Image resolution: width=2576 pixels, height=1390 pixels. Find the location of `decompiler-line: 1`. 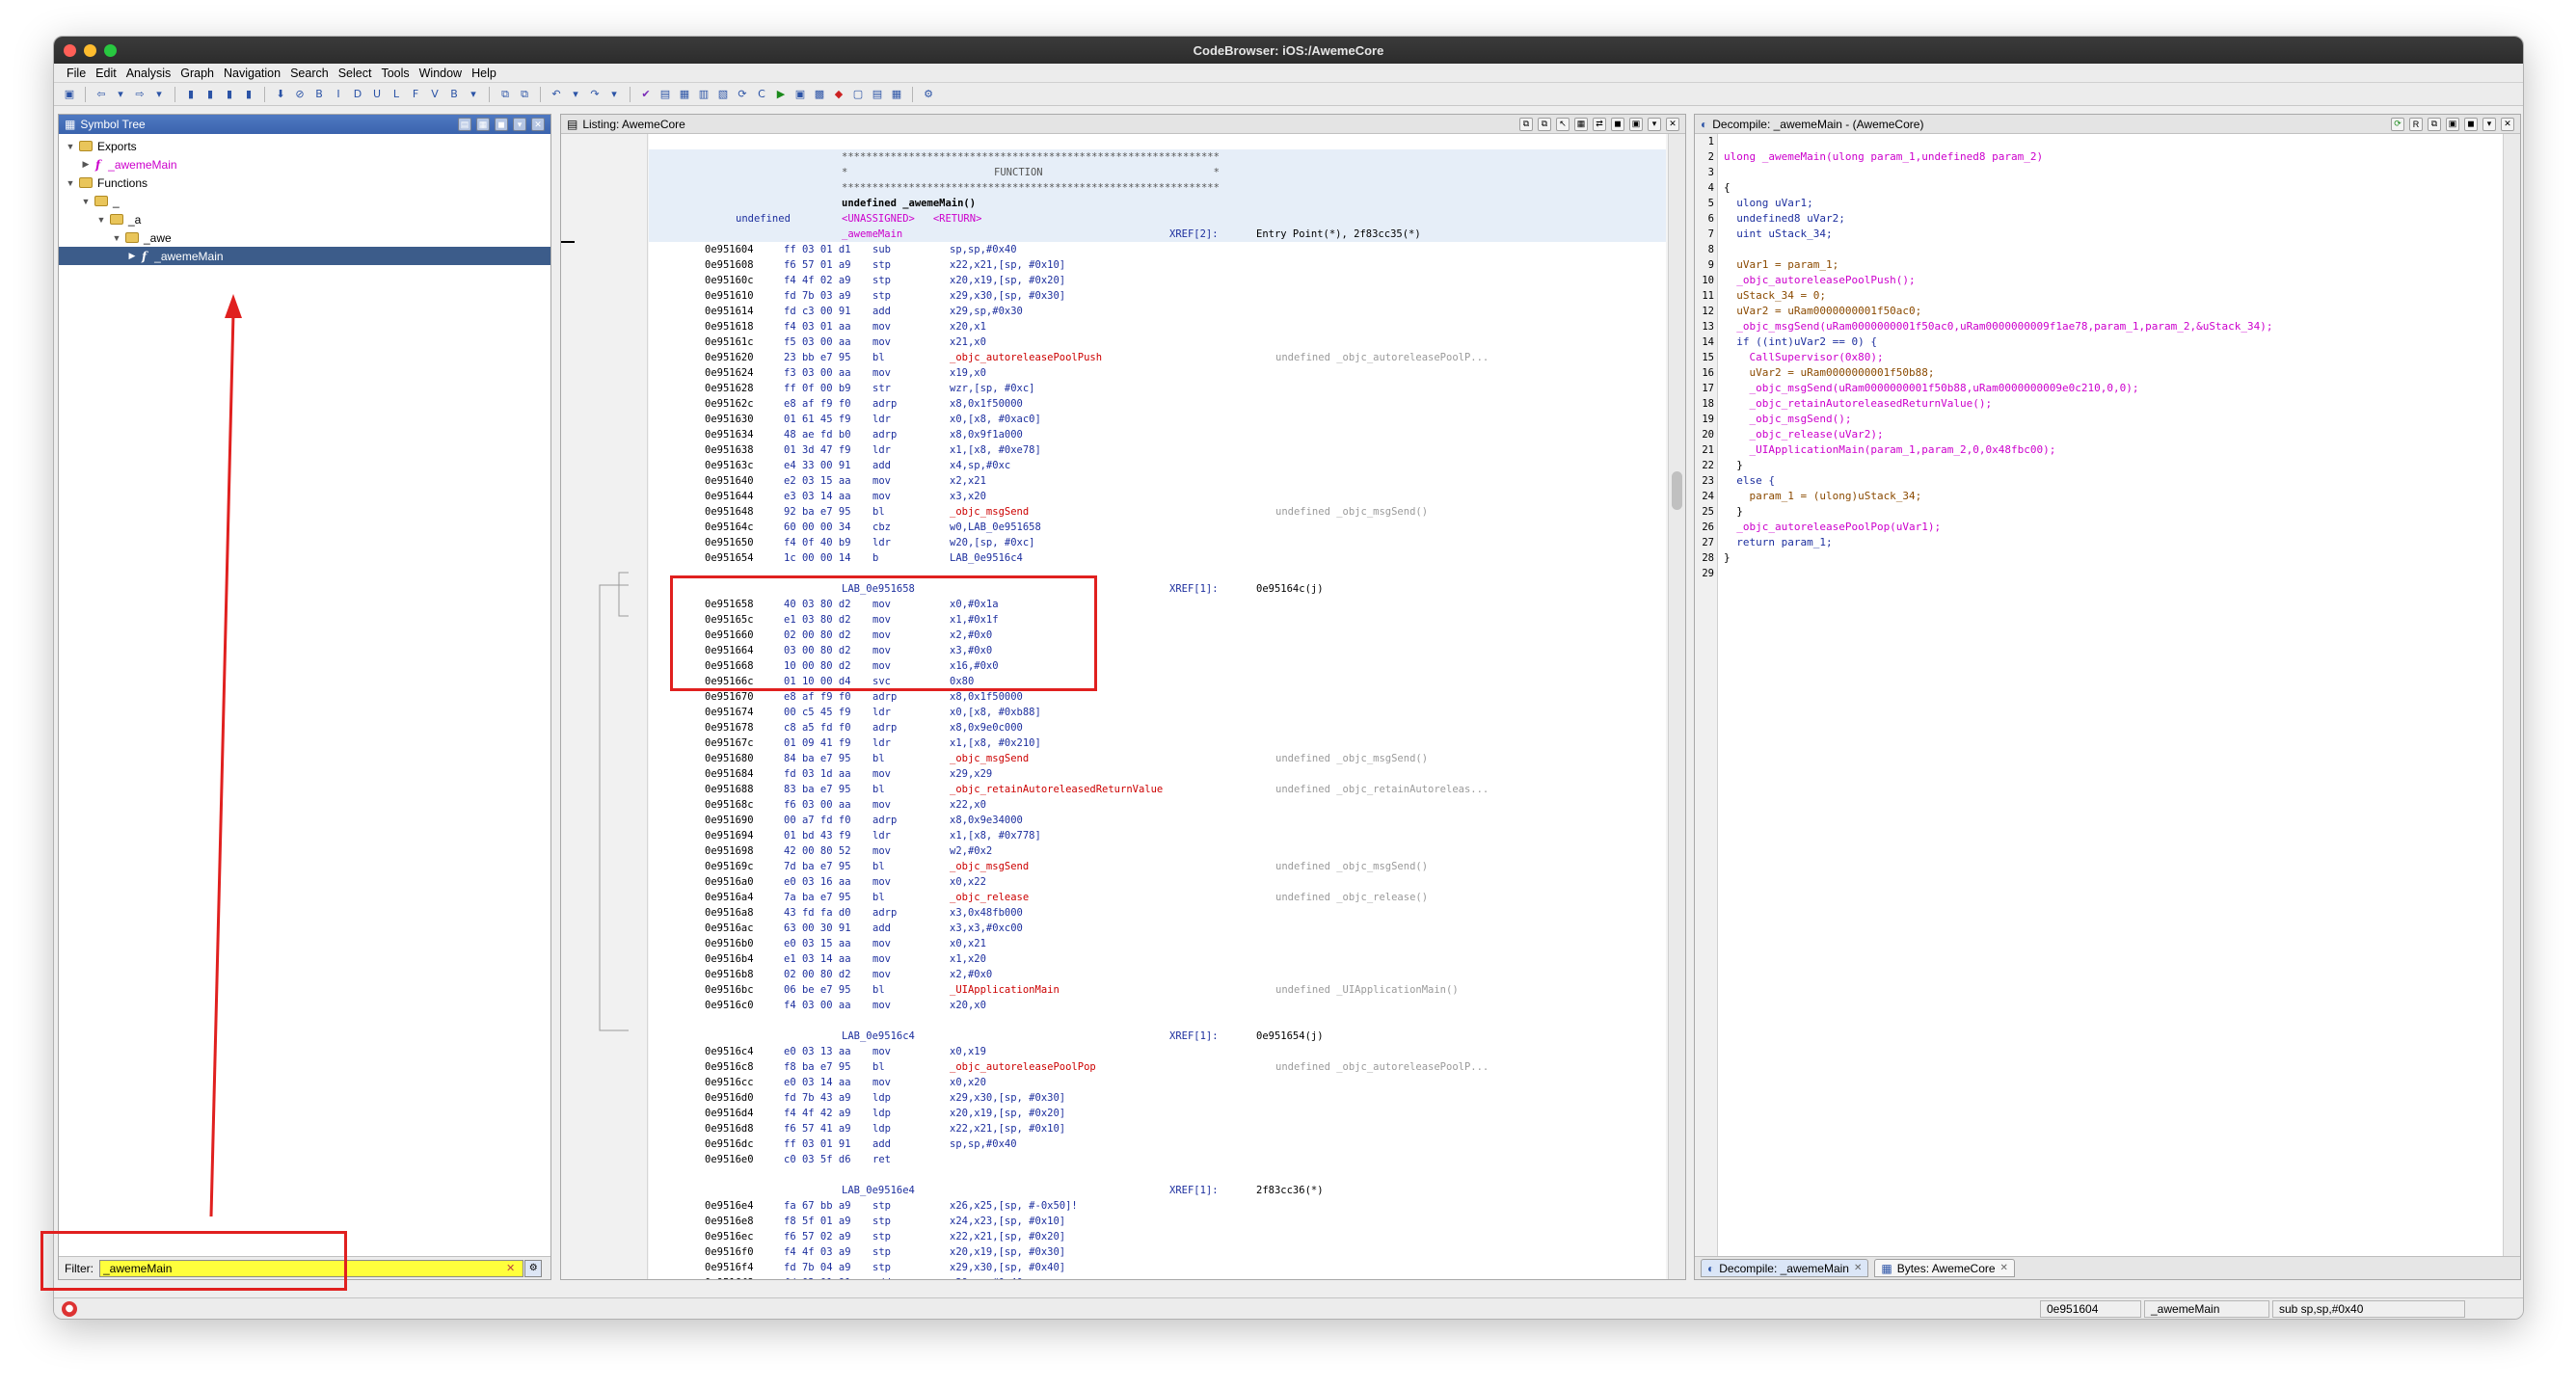

decompiler-line: 1 is located at coordinates (2099, 141).